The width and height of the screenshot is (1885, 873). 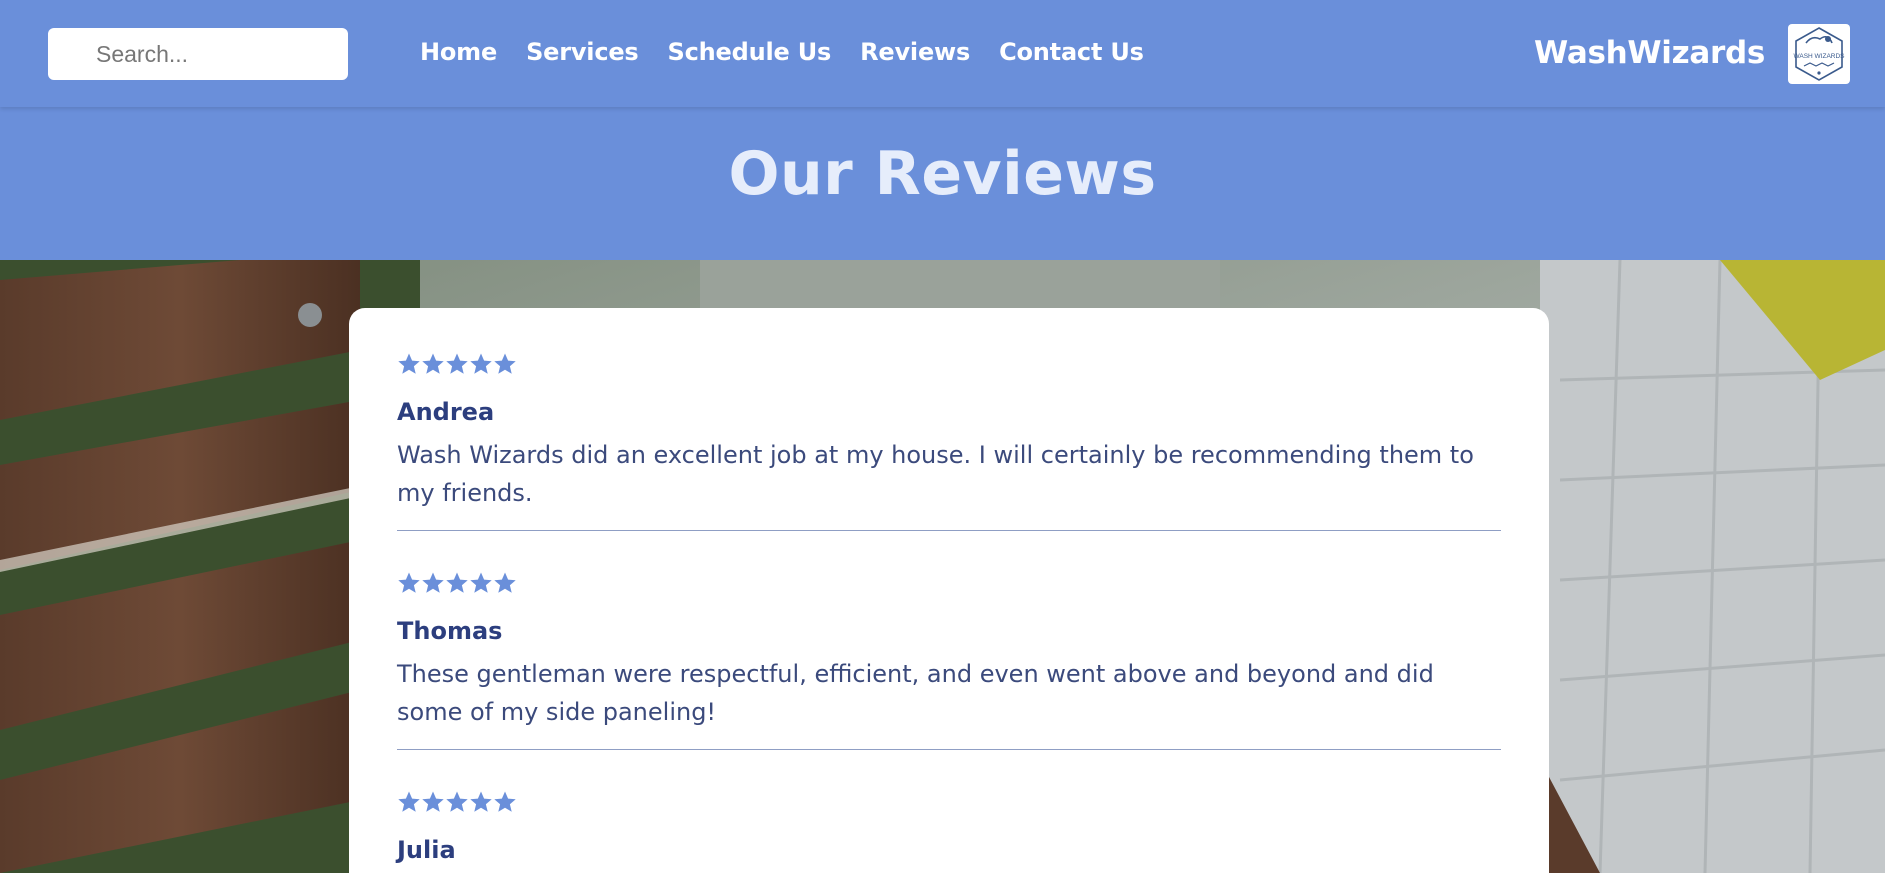 What do you see at coordinates (1071, 52) in the screenshot?
I see `nav-link-contact-us: Contact Us` at bounding box center [1071, 52].